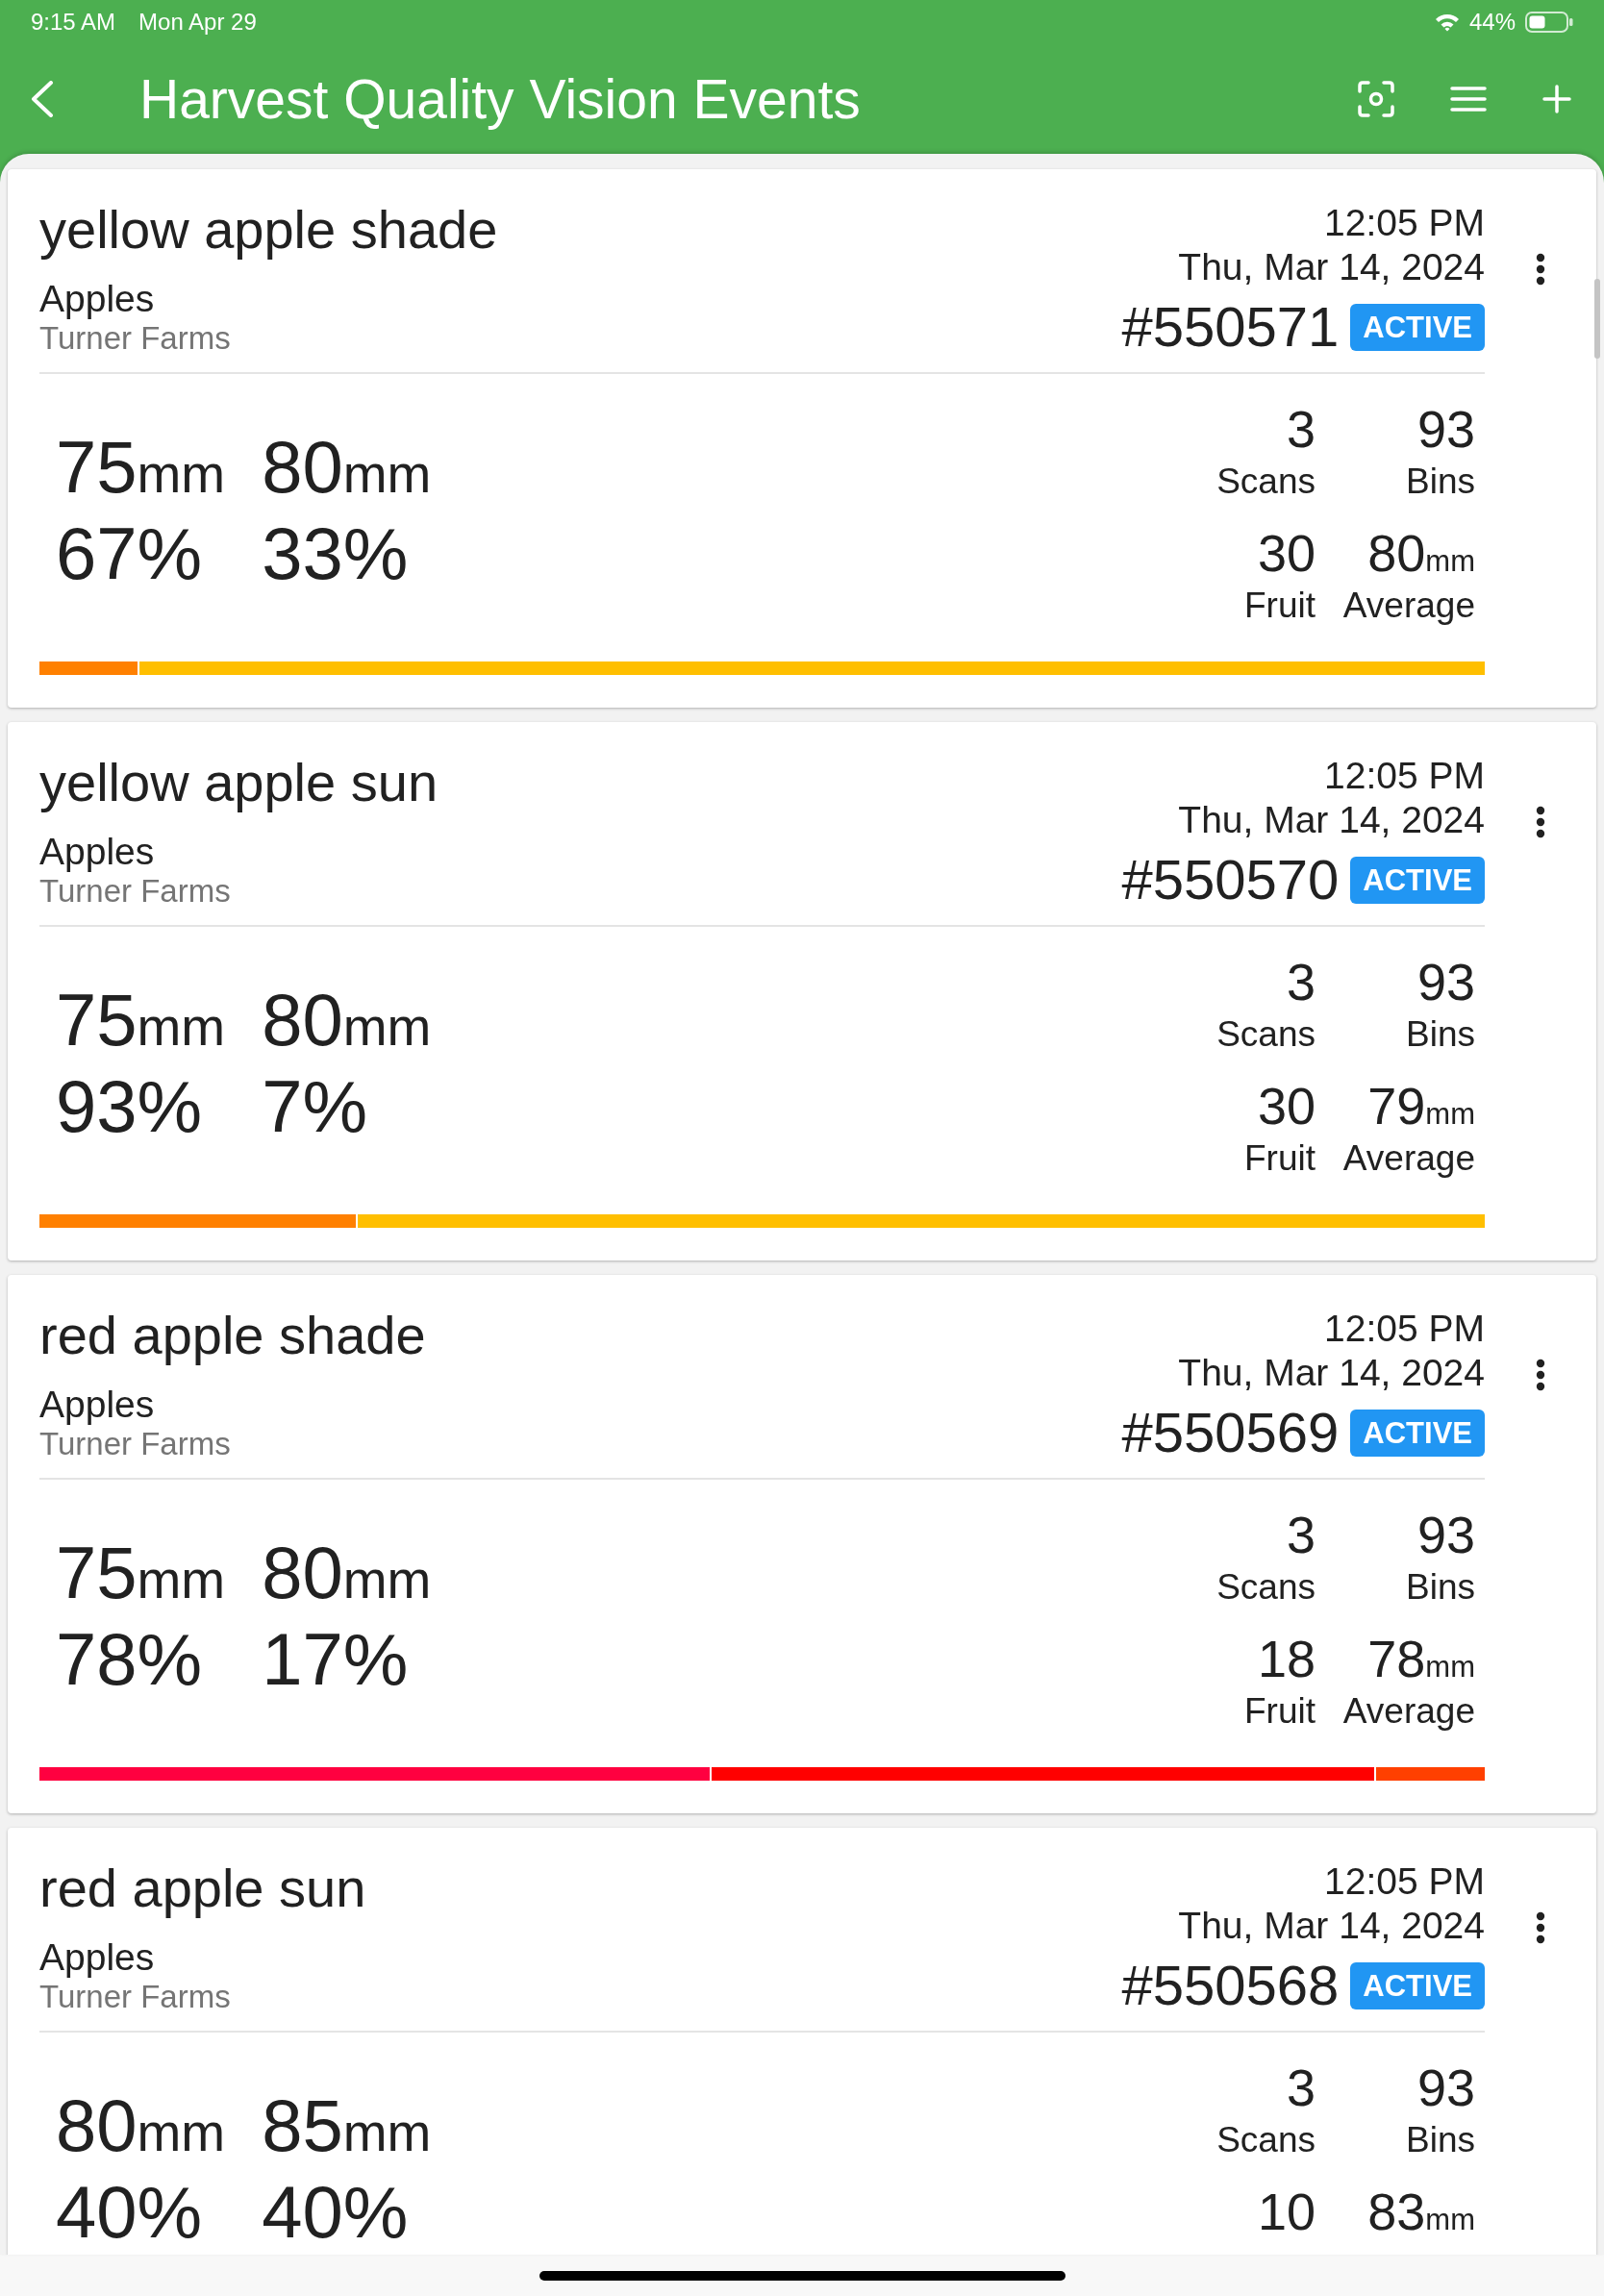  Describe the element at coordinates (1420, 1106) in the screenshot. I see `stat-value: 79mm` at that location.